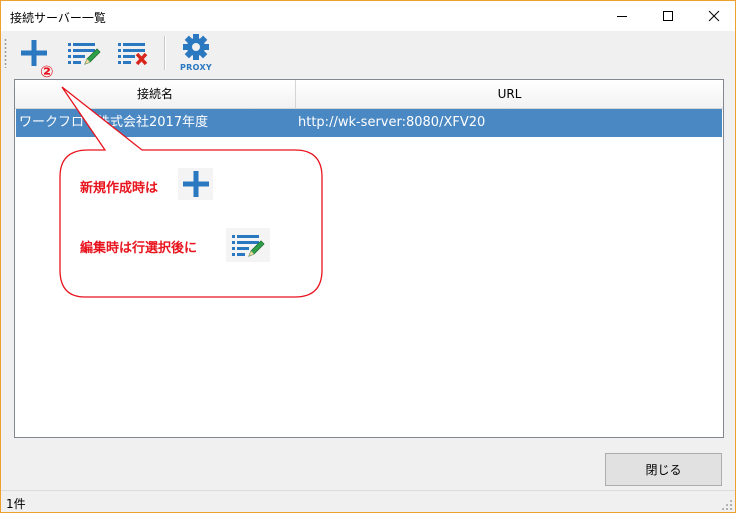 The width and height of the screenshot is (736, 513). I want to click on toolbar: PROXY, so click(368, 53).